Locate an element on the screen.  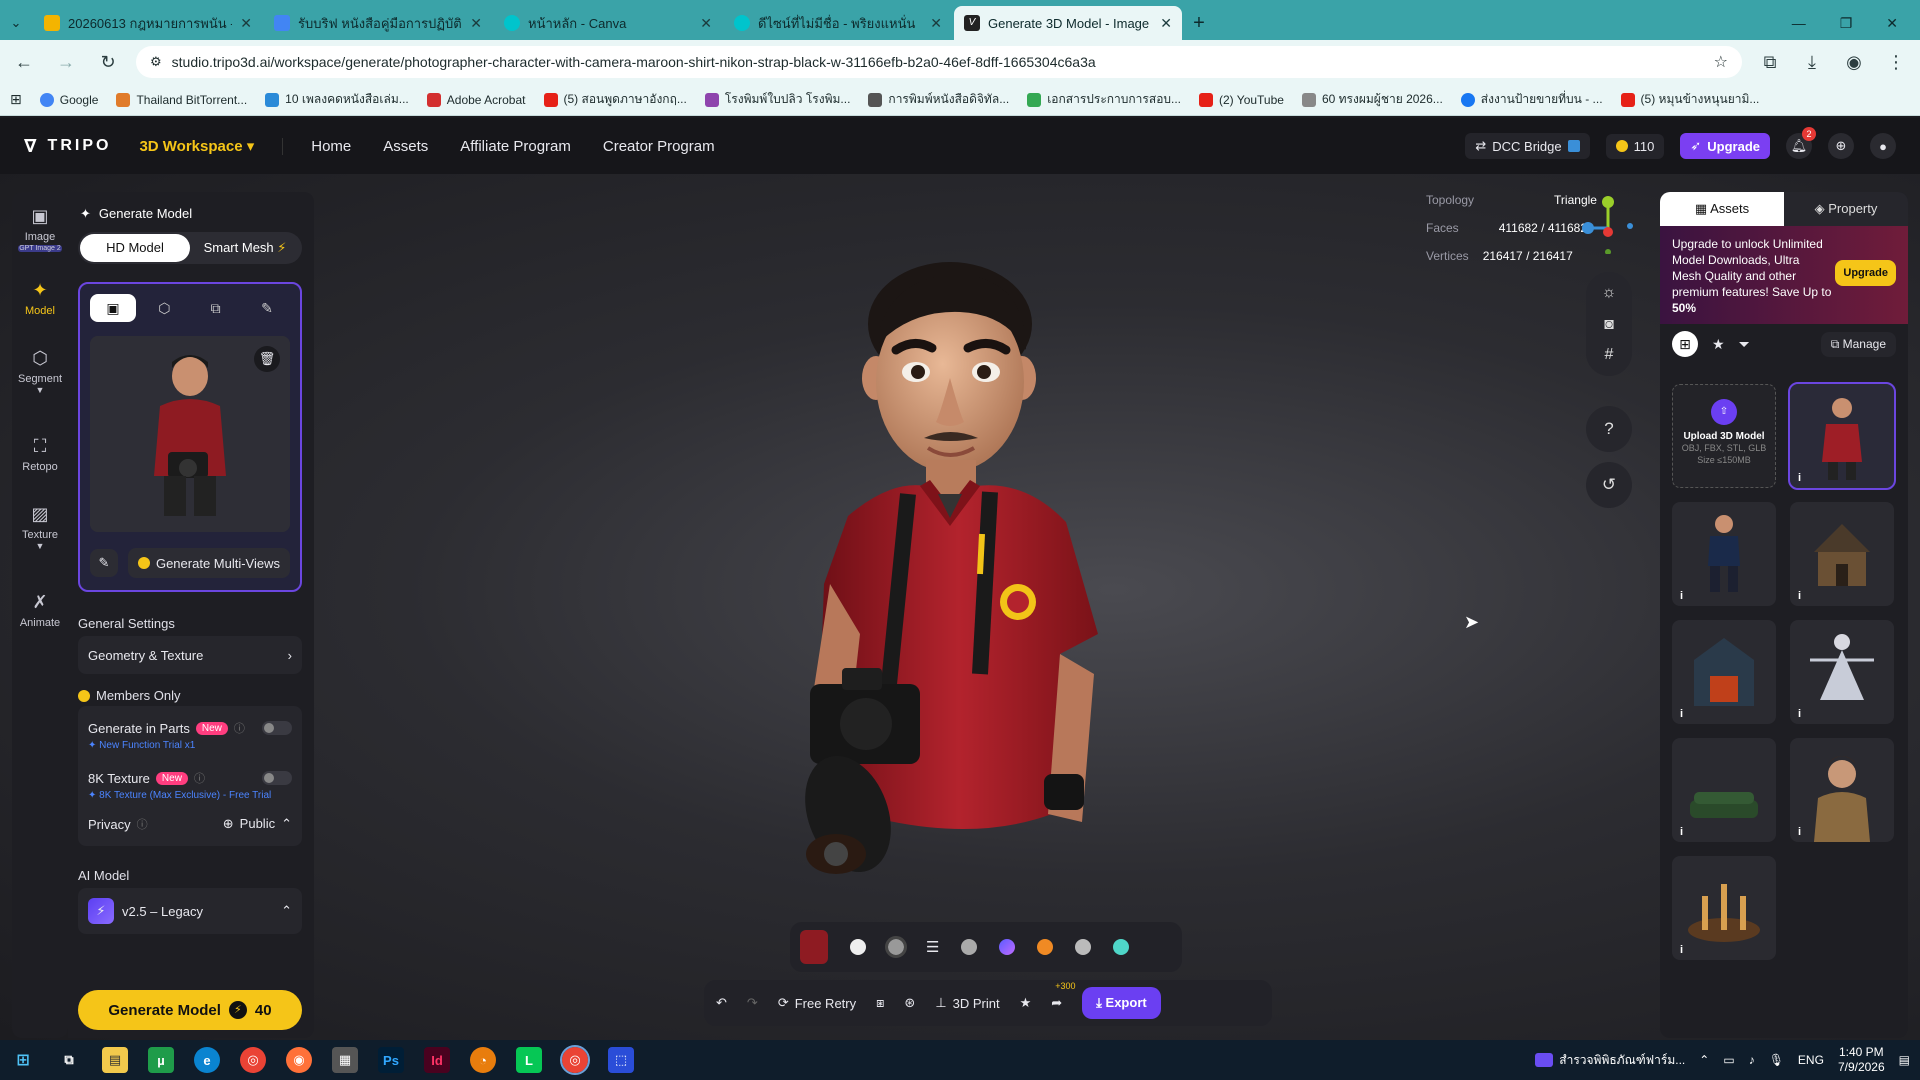
screenshot-camera-icon: ◙ is located at coordinates (1609, 325).